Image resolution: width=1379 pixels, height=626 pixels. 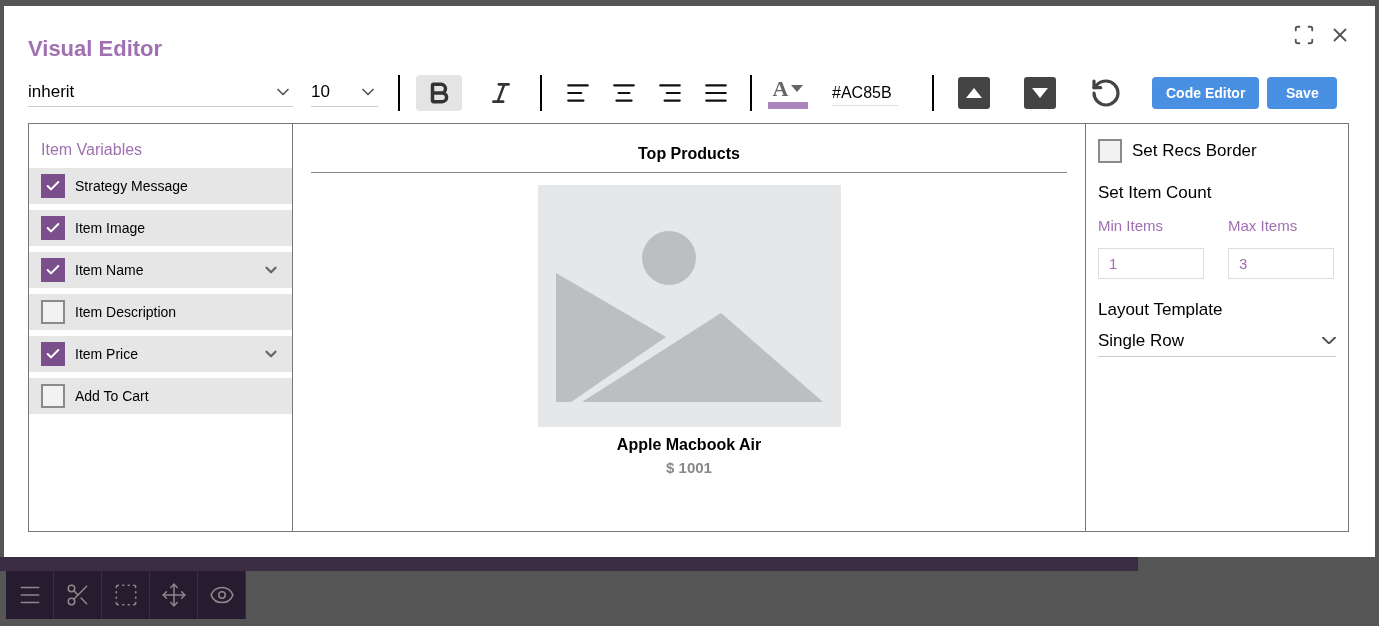 What do you see at coordinates (689, 154) in the screenshot?
I see `preview-heading: Top Products` at bounding box center [689, 154].